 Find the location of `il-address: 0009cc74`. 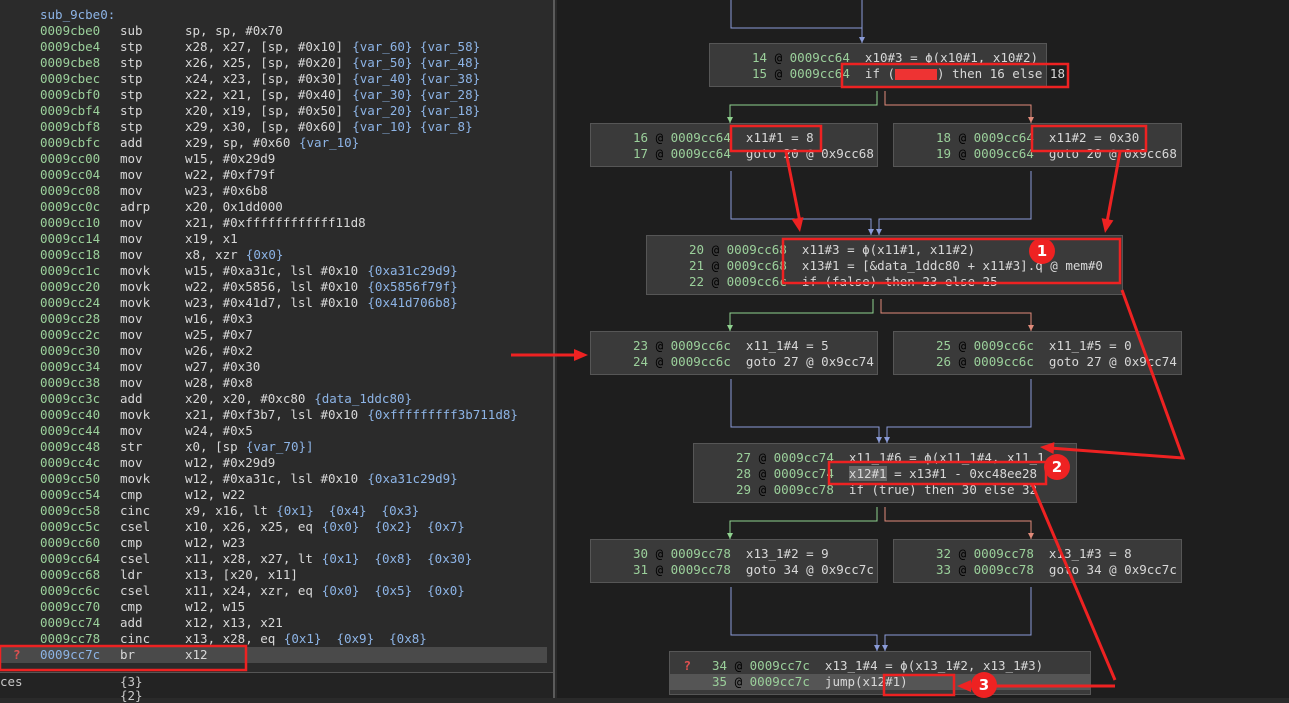

il-address: 0009cc74 is located at coordinates (803, 473).